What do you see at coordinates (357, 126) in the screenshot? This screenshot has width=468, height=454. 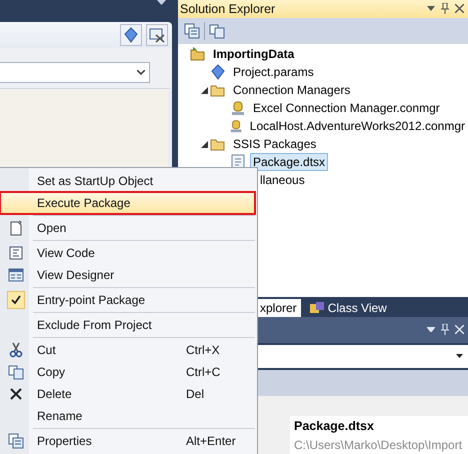 I see `tree-item: LocalHost.AdventureWorks2012.conmgr` at bounding box center [357, 126].